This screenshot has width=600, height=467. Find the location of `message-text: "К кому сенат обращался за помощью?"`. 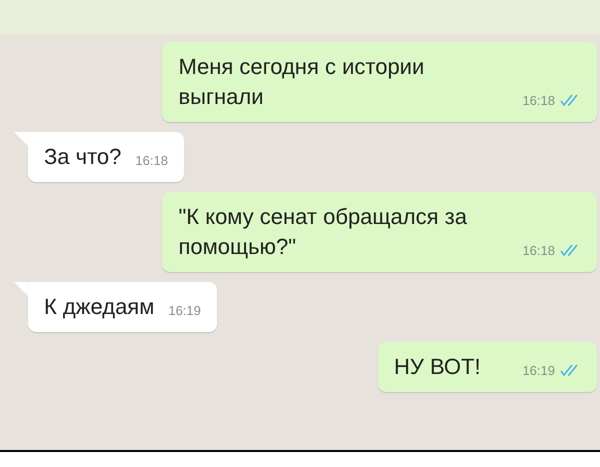

message-text: "К кому сенат обращался за помощью?" is located at coordinates (323, 232).